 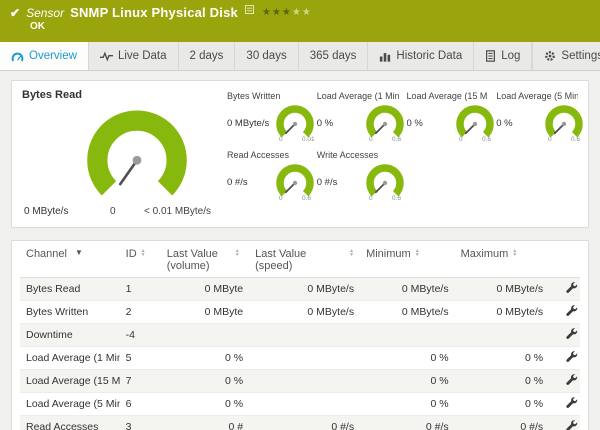 I want to click on sort-desc-icon: ▼, so click(x=78, y=252).